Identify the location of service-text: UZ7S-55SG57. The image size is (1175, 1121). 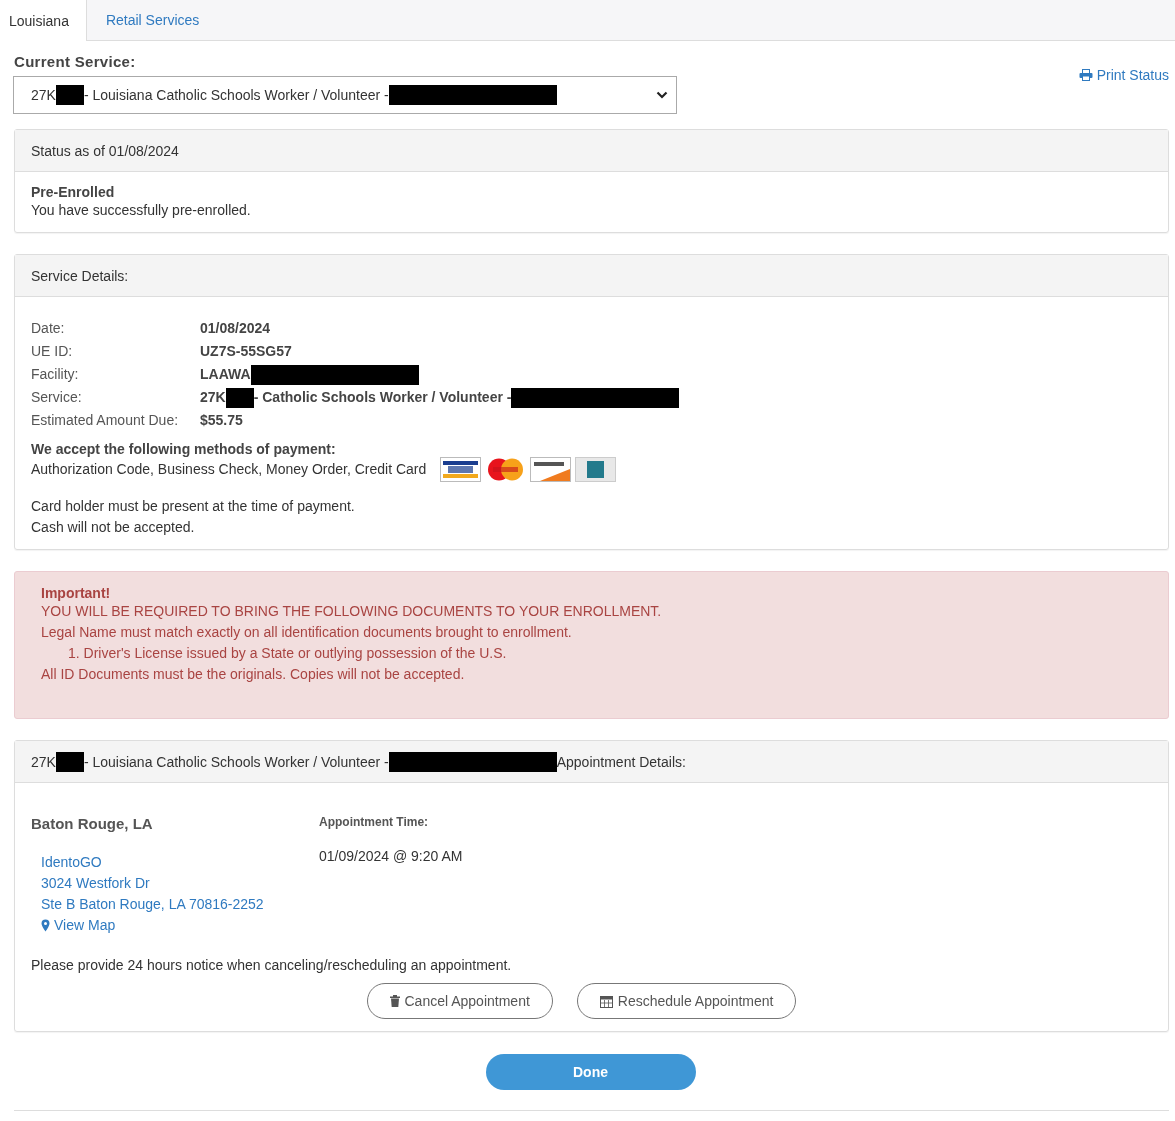
(246, 351).